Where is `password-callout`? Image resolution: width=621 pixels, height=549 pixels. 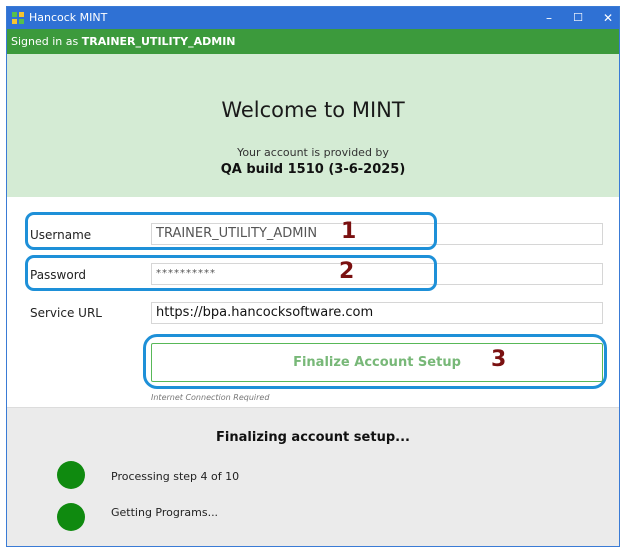
password-callout is located at coordinates (231, 273).